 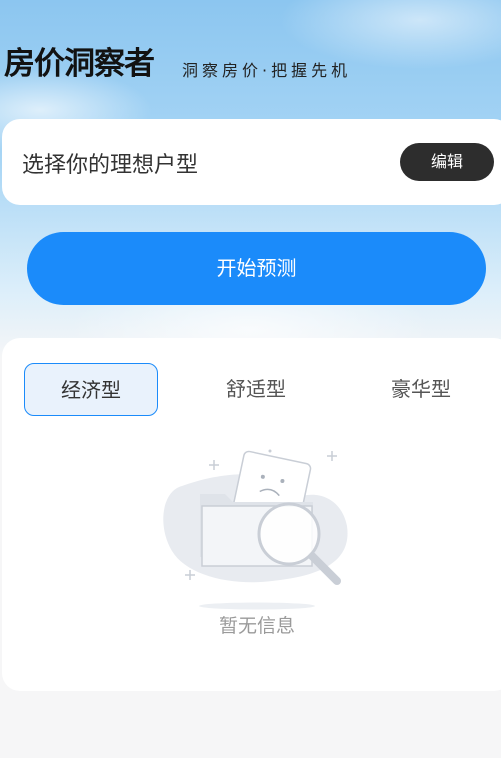 I want to click on empty-folder-search-icon, so click(x=257, y=531).